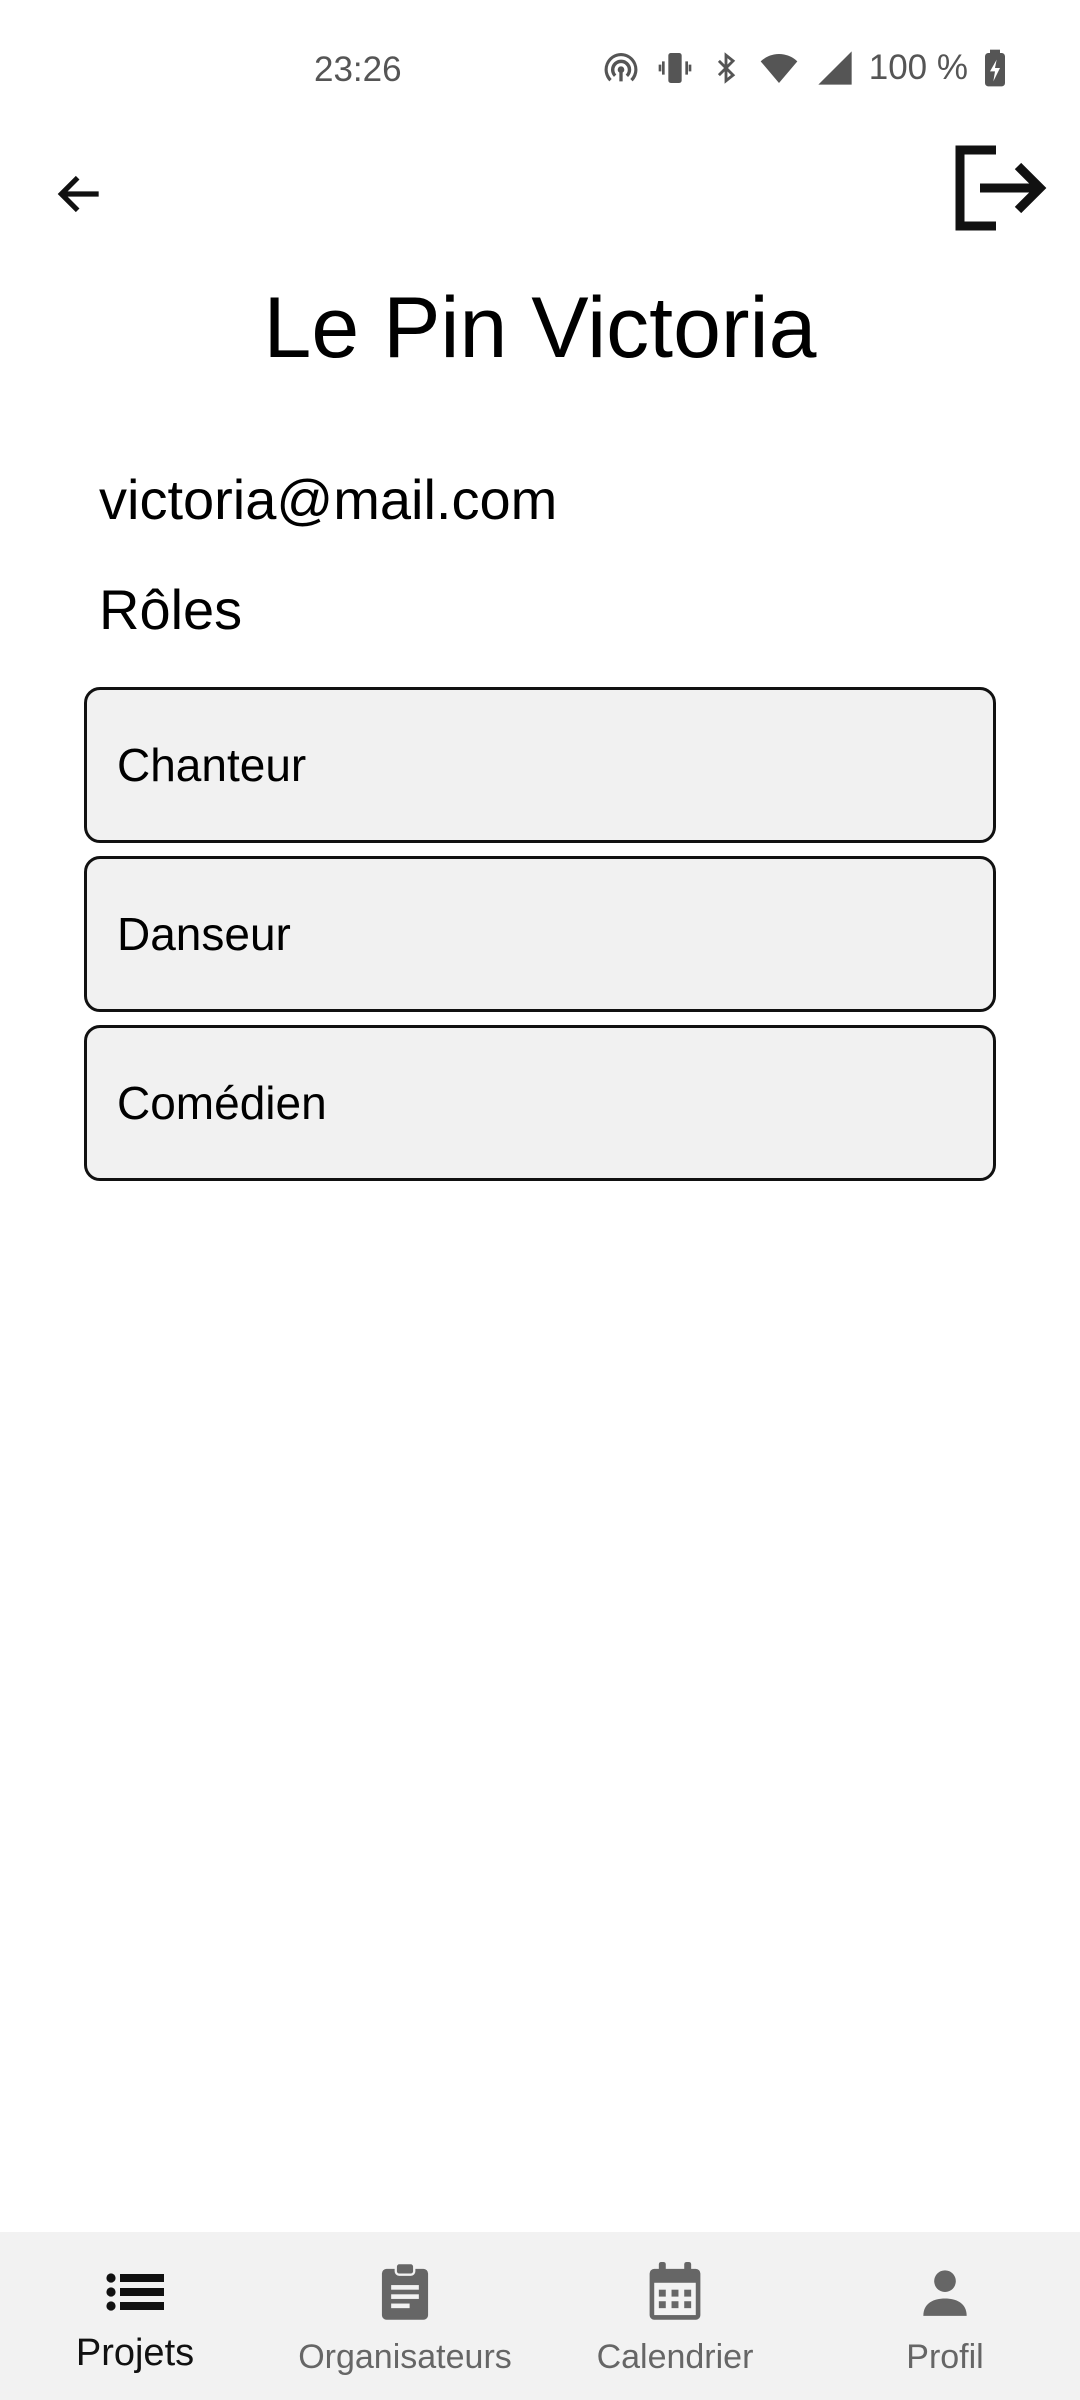 This screenshot has height=2400, width=1080. What do you see at coordinates (135, 2353) in the screenshot?
I see `nav-label-projets: Projets` at bounding box center [135, 2353].